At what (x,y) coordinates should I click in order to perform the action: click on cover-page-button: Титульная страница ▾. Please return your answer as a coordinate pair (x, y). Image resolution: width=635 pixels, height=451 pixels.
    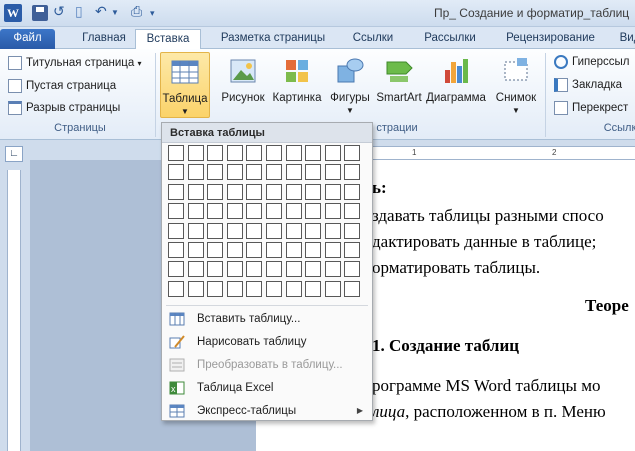
    Looking at the image, I should click on (74, 63).